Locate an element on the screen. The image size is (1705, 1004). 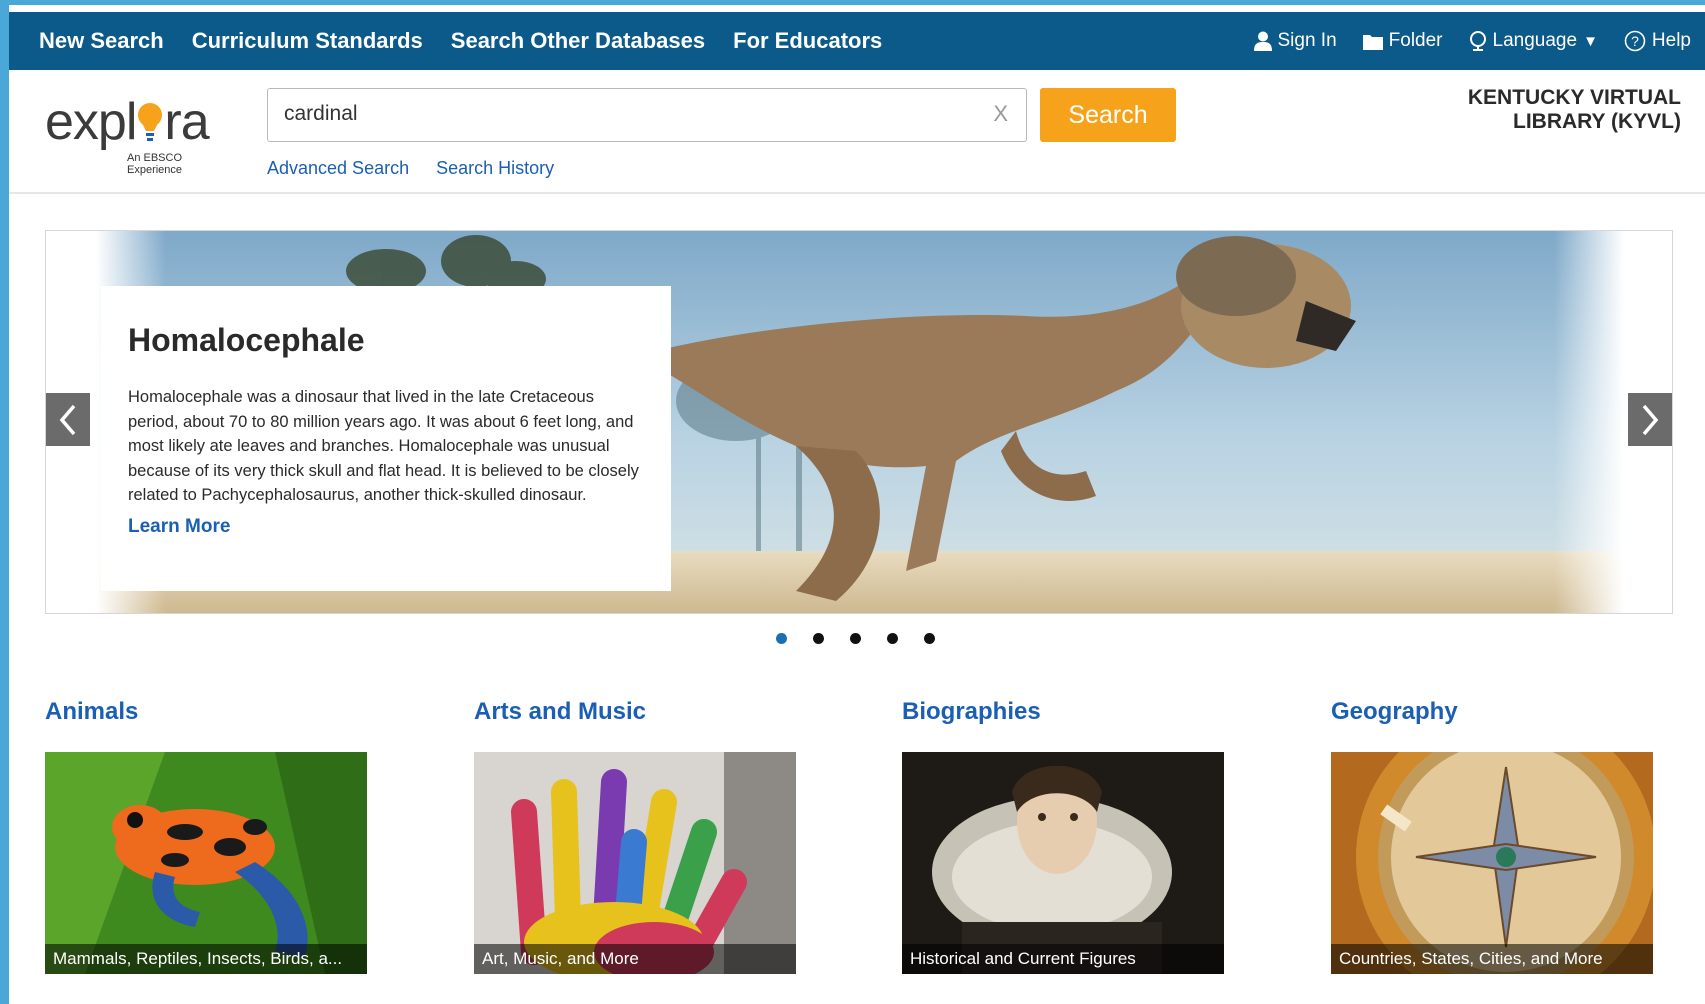
language-menu: Language ▼ is located at coordinates (1533, 41).